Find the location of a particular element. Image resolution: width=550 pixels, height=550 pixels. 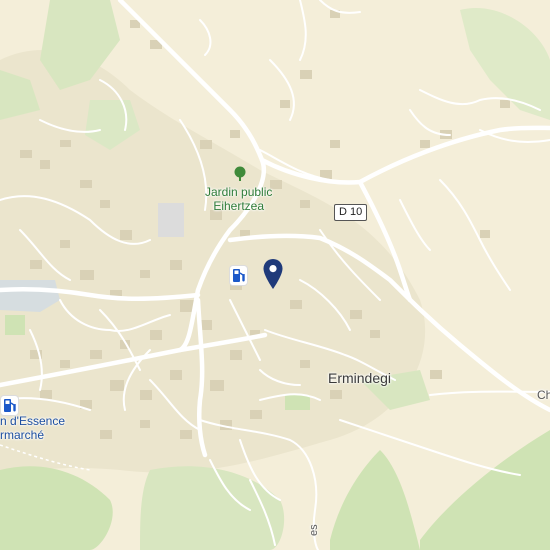

edge-label-right: Ch is located at coordinates (543, 395).